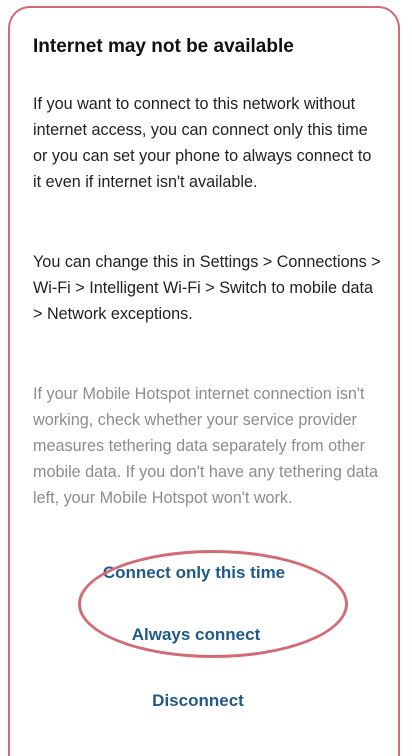  Describe the element at coordinates (198, 701) in the screenshot. I see `disconnect-button: Disconnect` at that location.